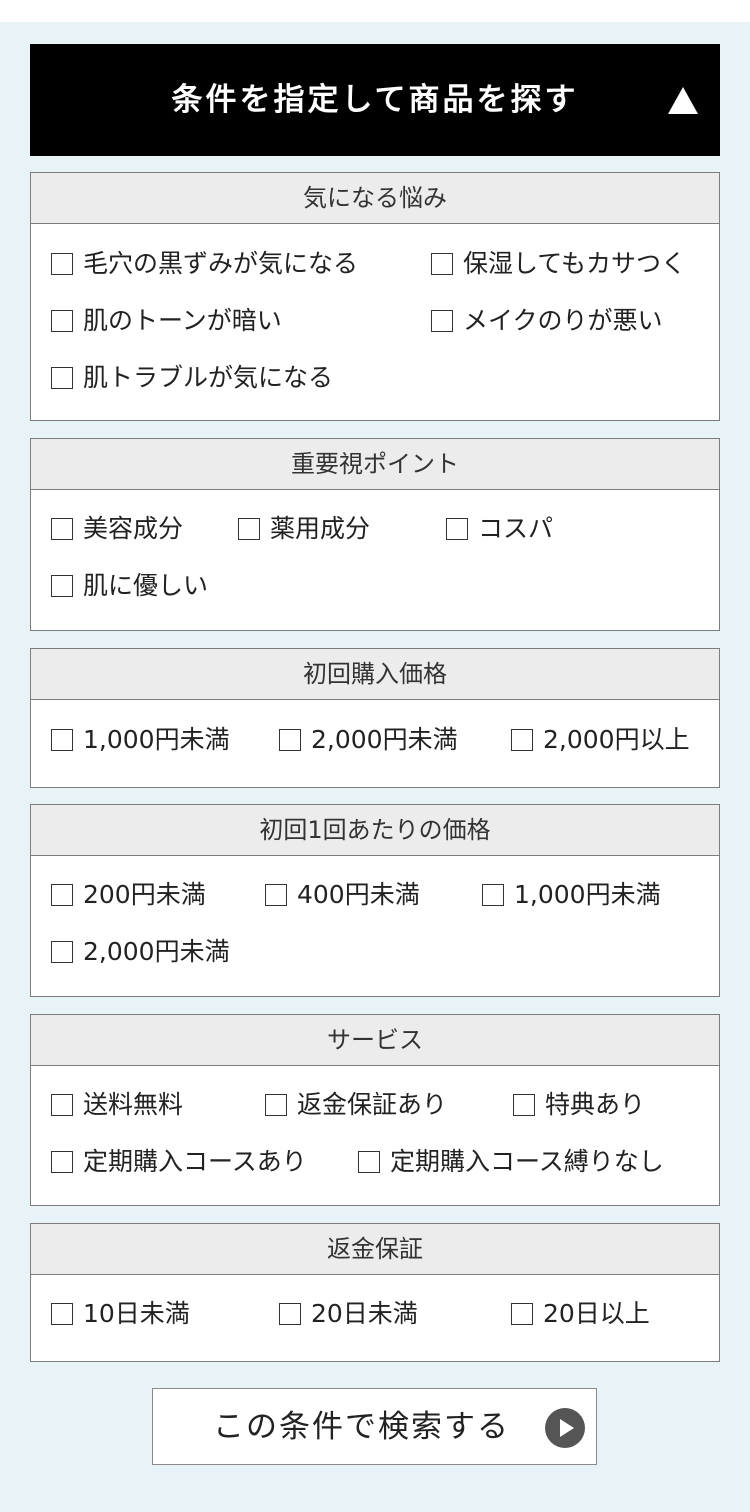  What do you see at coordinates (375, 198) in the screenshot?
I see `section-title: 気になる悩み` at bounding box center [375, 198].